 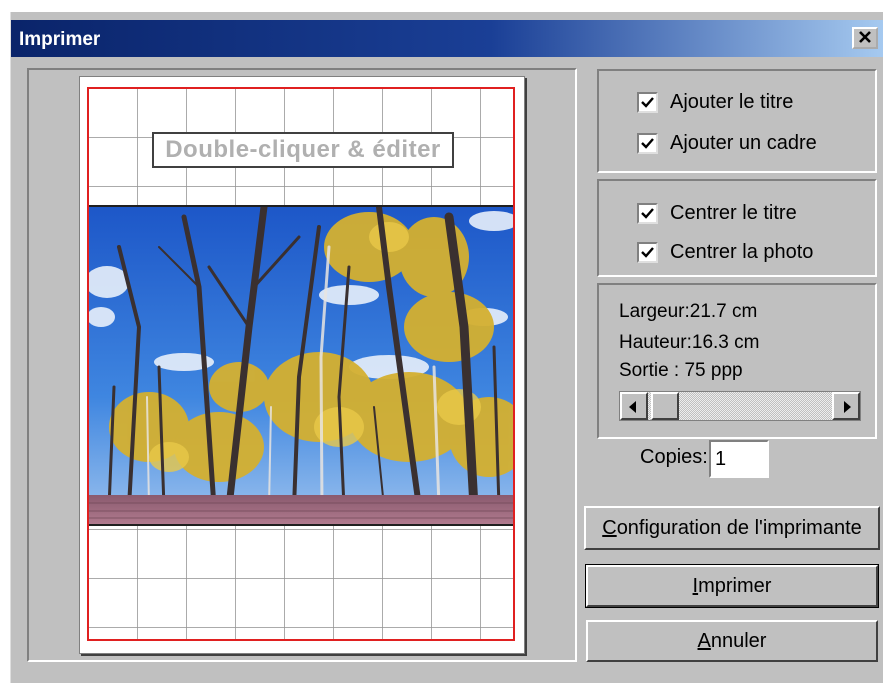 I want to click on center-title-checkbox: Centrer le titre, so click(x=717, y=213).